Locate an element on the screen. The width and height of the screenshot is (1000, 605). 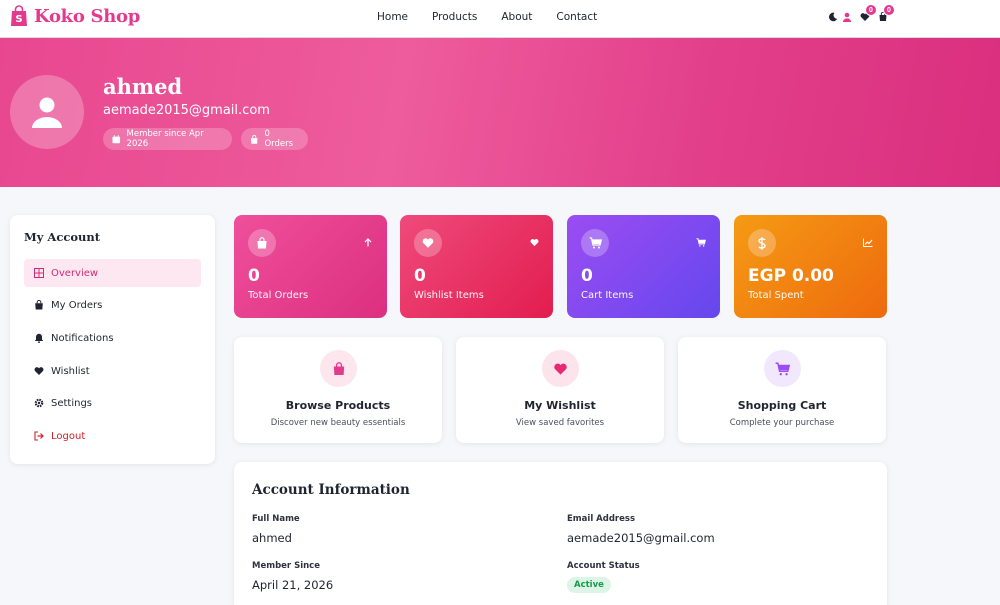
member-since-text: Member since Apr 2026 is located at coordinates (165, 139).